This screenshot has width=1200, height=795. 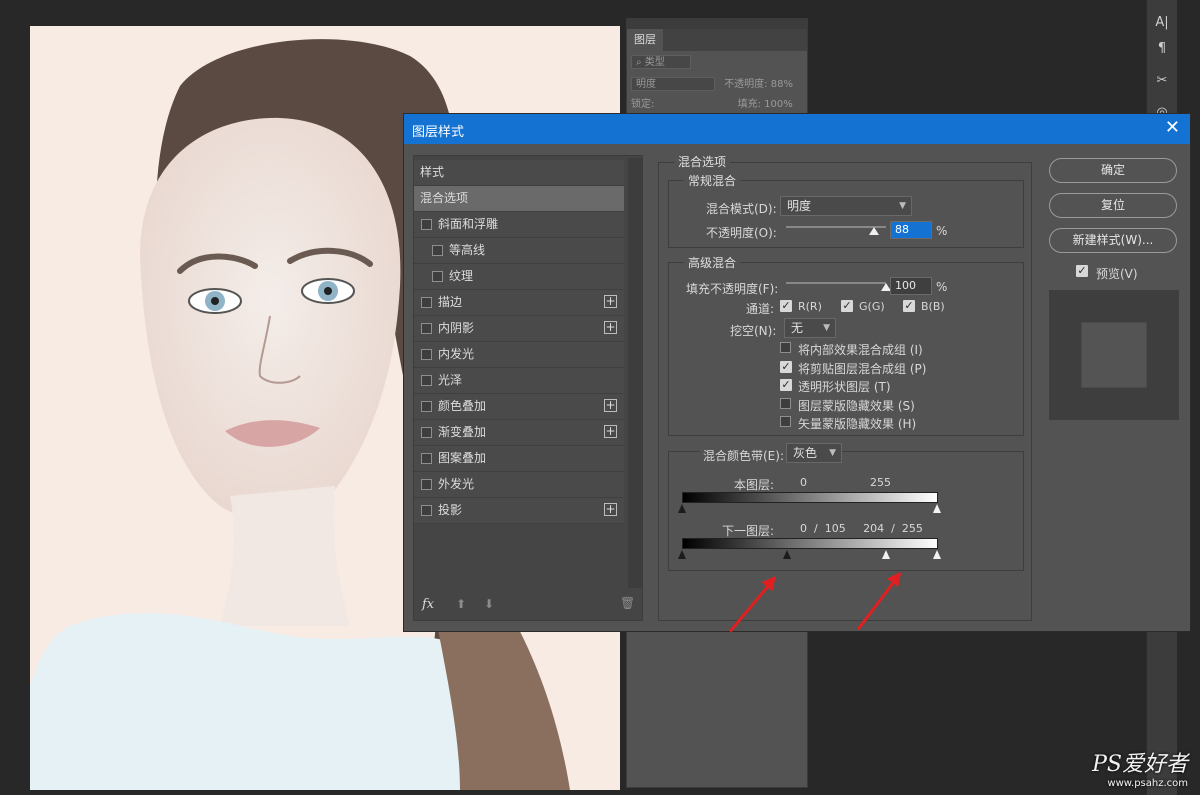 I want to click on style-item: 渐变叠加 +, so click(x=519, y=433).